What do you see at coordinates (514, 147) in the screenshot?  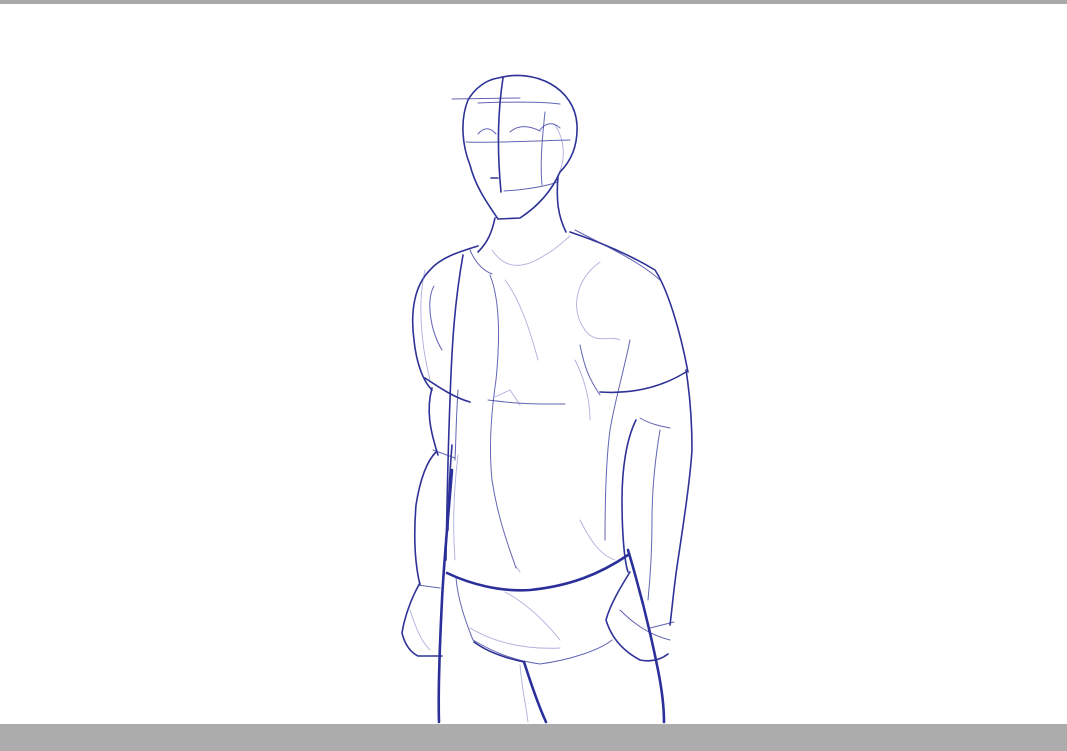 I see `head-sketch` at bounding box center [514, 147].